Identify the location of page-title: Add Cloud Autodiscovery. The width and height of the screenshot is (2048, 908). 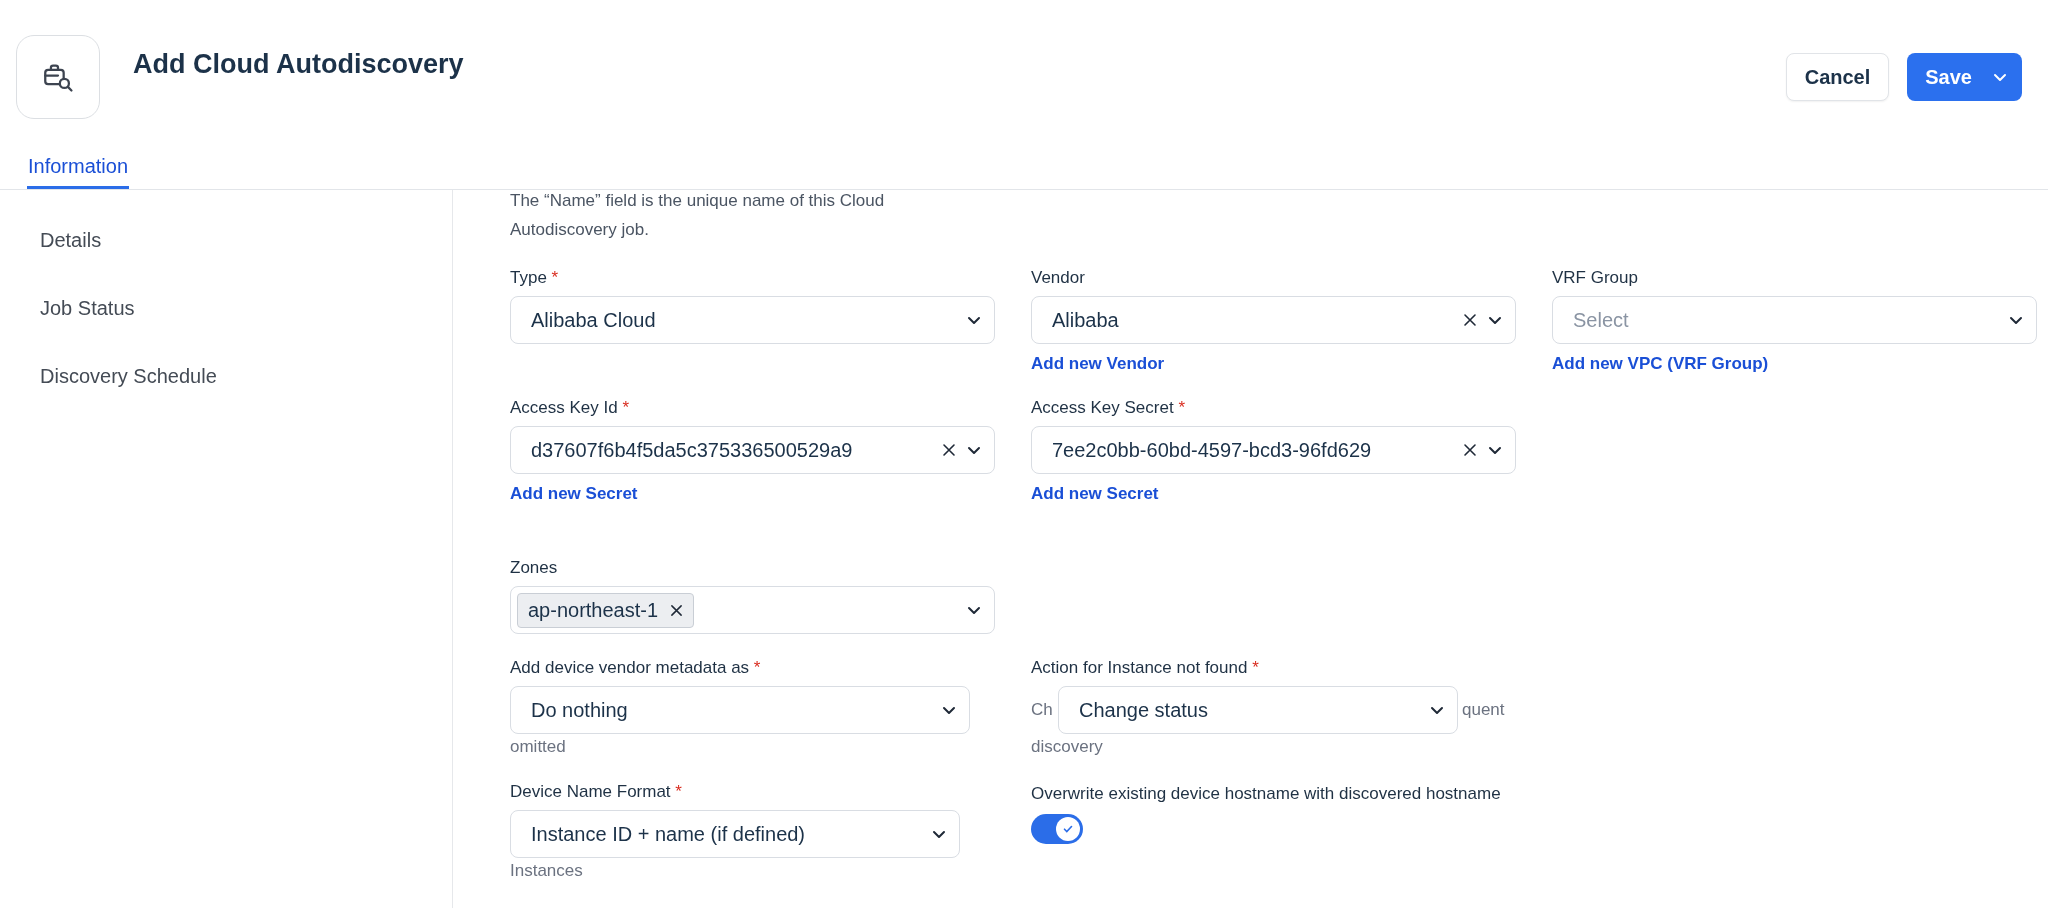
(298, 64).